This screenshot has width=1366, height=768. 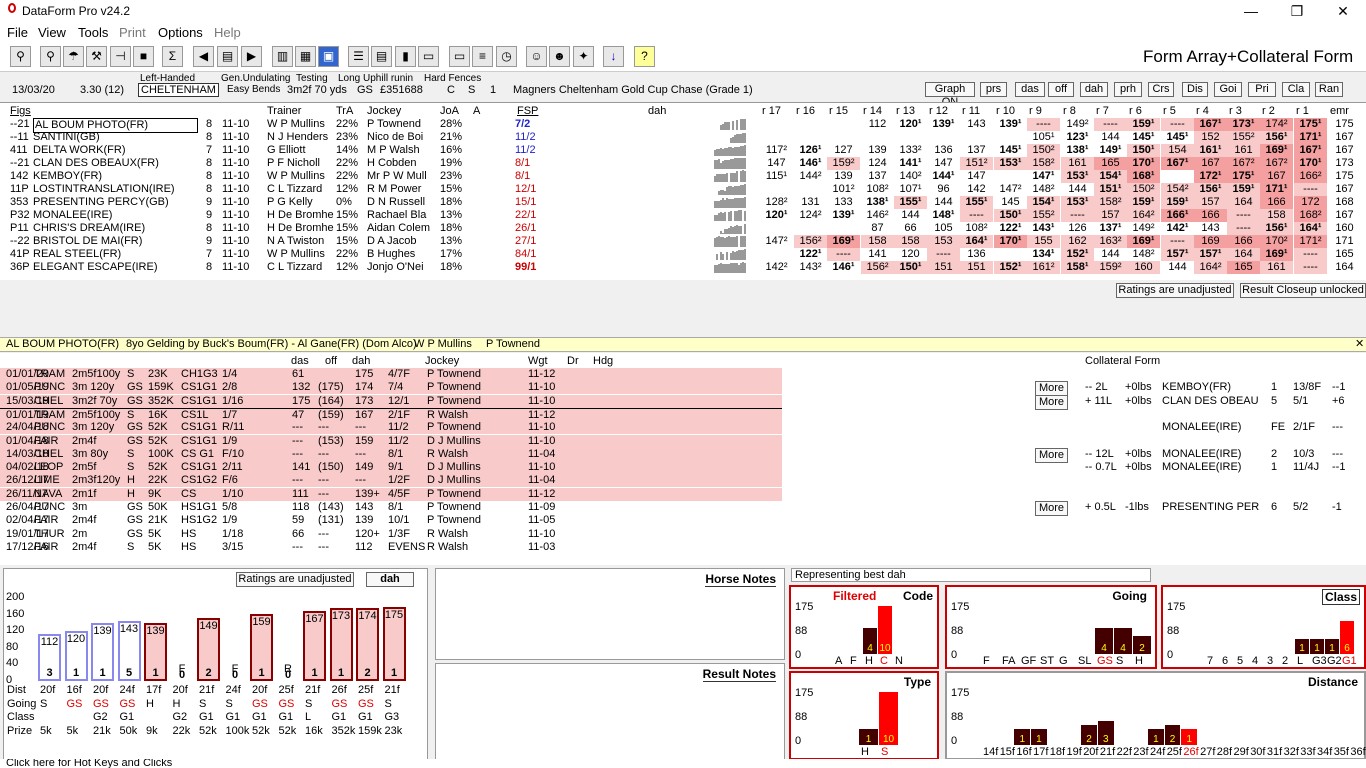 What do you see at coordinates (1202, 111) in the screenshot?
I see `race-col-header: r 4` at bounding box center [1202, 111].